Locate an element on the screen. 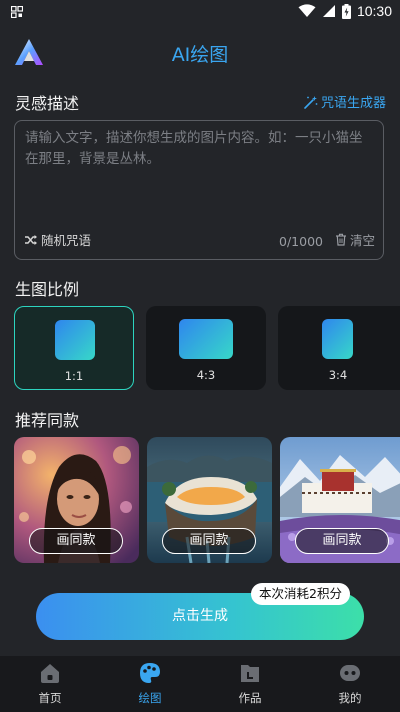 This screenshot has width=400, height=712. profile-icon is located at coordinates (350, 673).